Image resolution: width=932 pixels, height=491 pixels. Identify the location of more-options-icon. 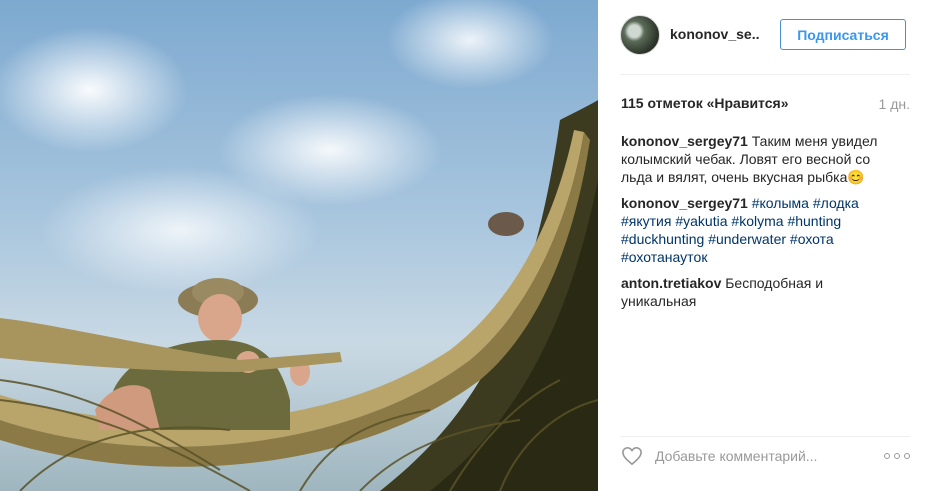
(897, 456).